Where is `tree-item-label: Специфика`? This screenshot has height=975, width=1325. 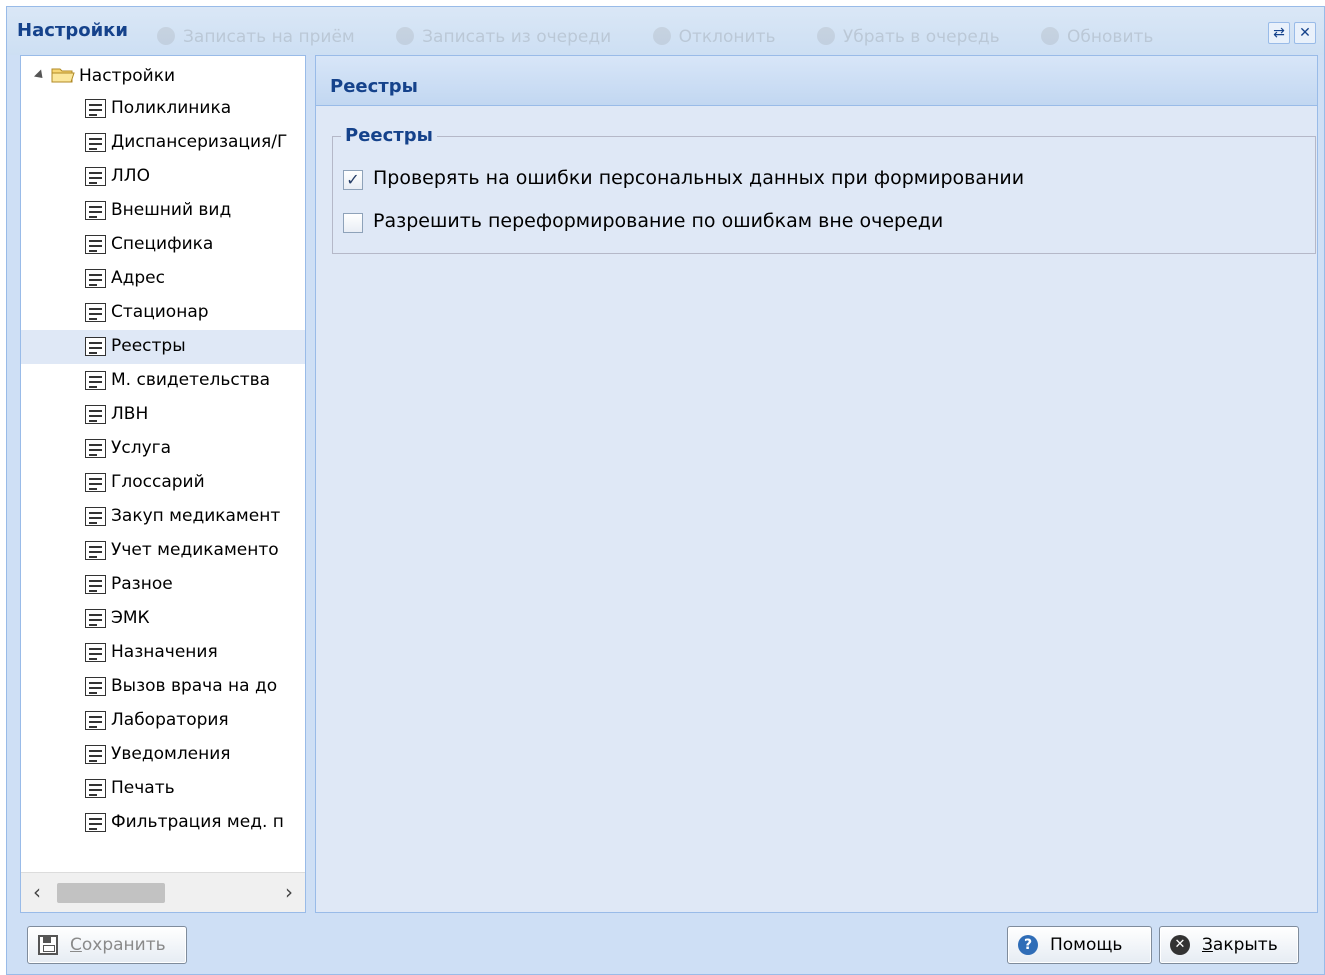
tree-item-label: Специфика is located at coordinates (162, 244).